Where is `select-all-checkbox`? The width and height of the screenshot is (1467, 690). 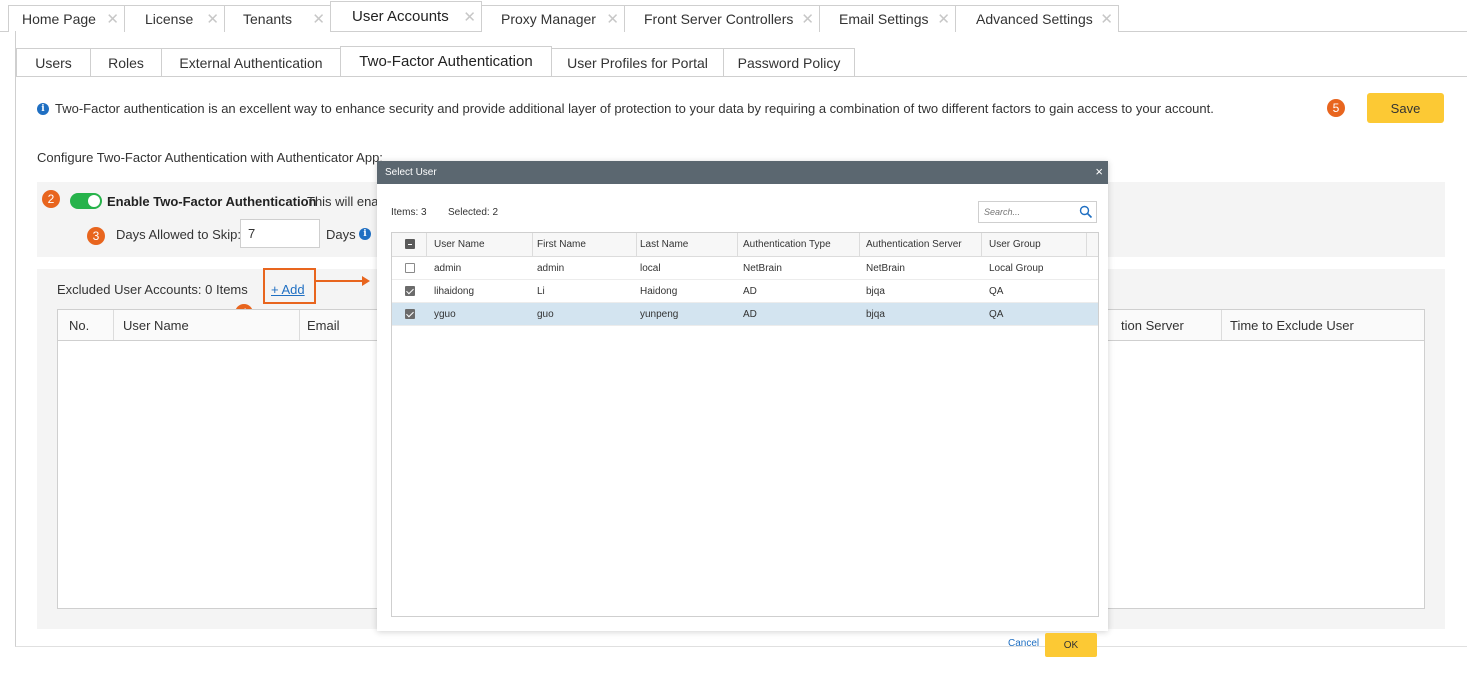
select-all-checkbox is located at coordinates (410, 244).